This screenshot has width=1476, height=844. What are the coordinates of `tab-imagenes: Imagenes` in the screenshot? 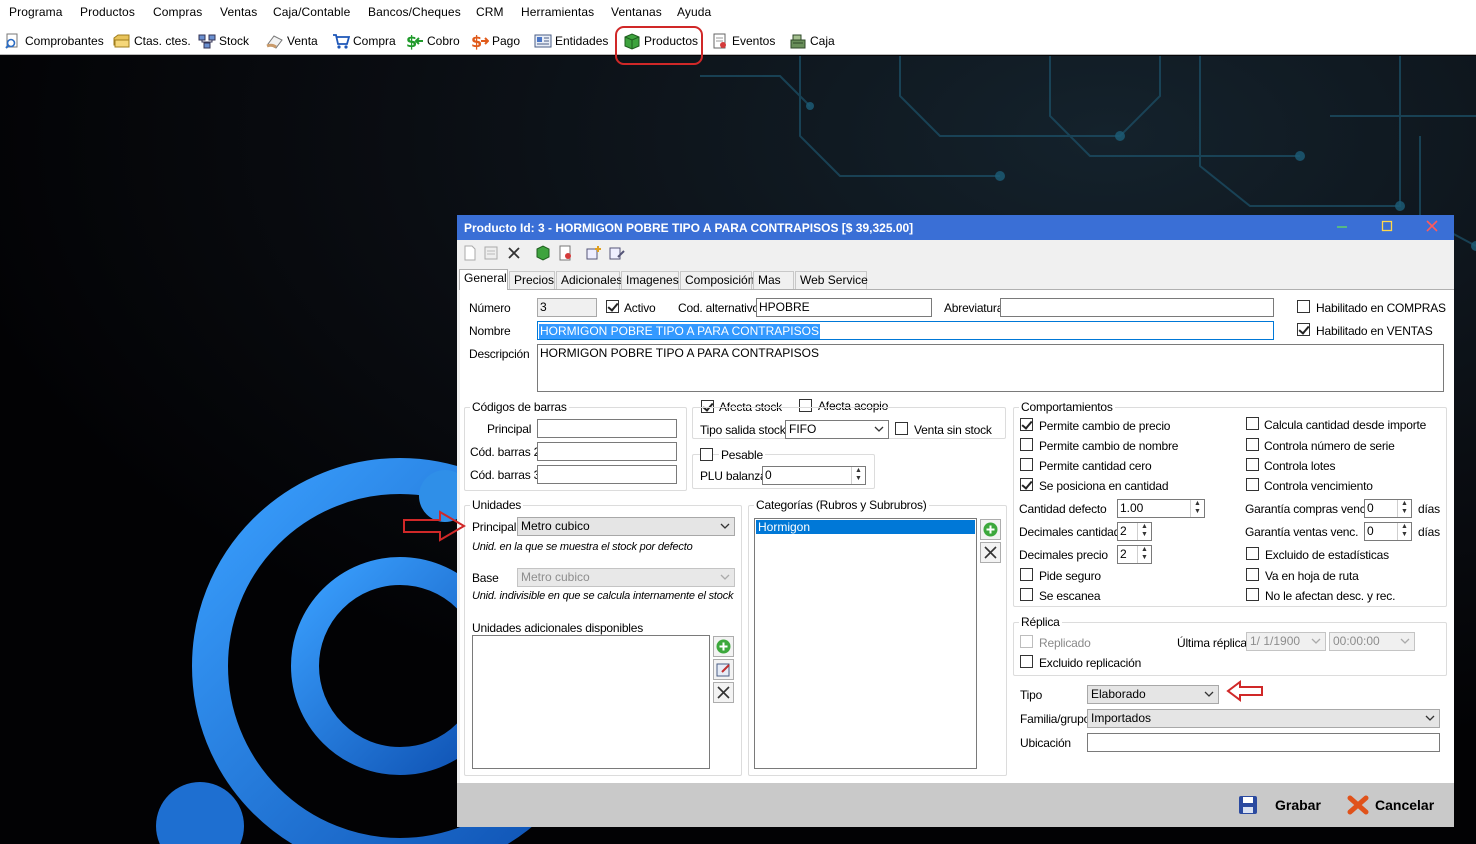 It's located at (650, 280).